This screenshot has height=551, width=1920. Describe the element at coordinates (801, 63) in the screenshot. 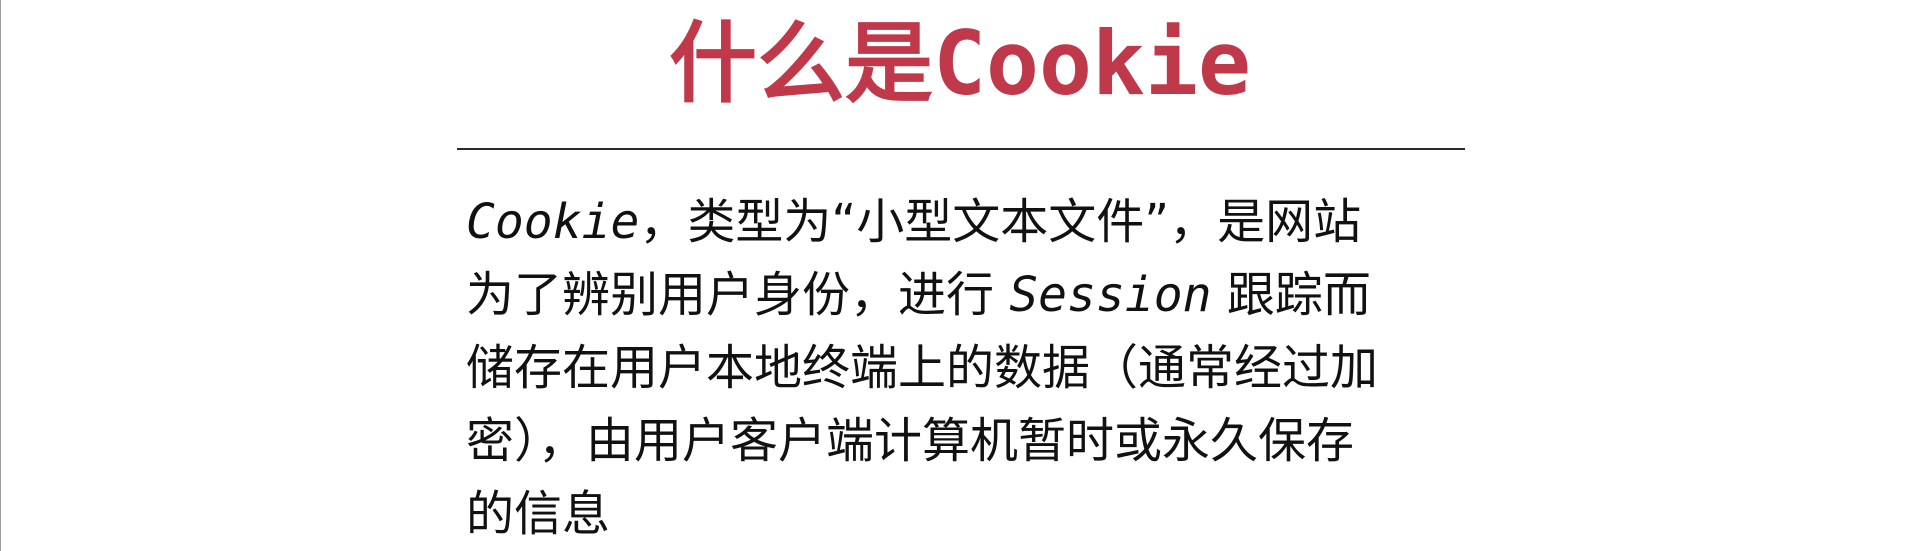

I see `title-prefix: 什么是` at that location.